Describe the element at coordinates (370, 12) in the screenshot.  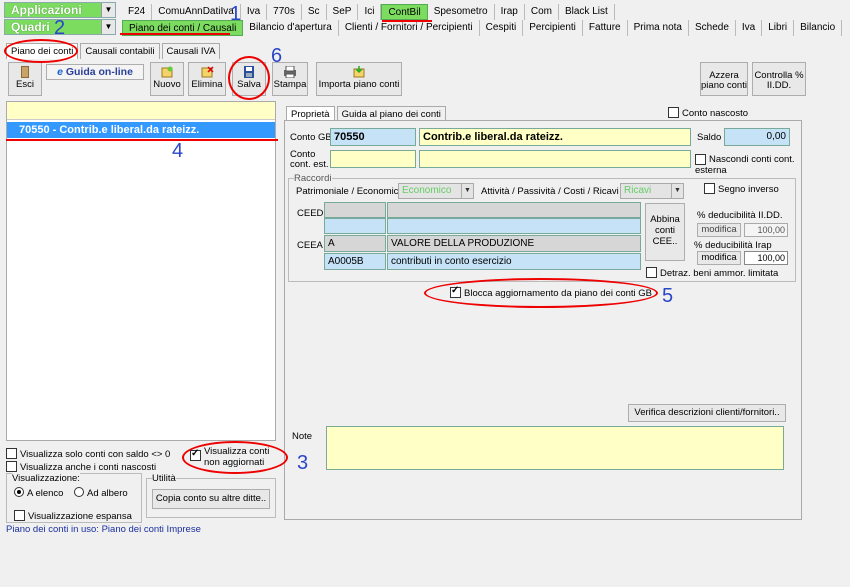
I see `menu1-ici: Ici` at that location.